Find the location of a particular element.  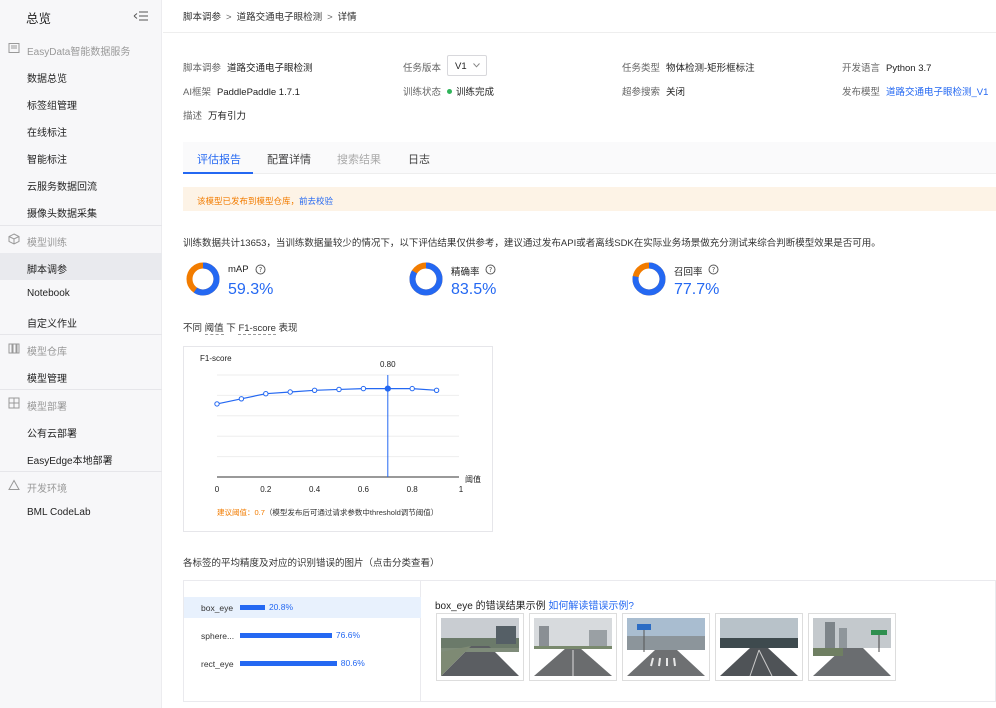

info-publish-model: 发布模型 道路交通电子眼检测_V1 is located at coordinates (915, 91).